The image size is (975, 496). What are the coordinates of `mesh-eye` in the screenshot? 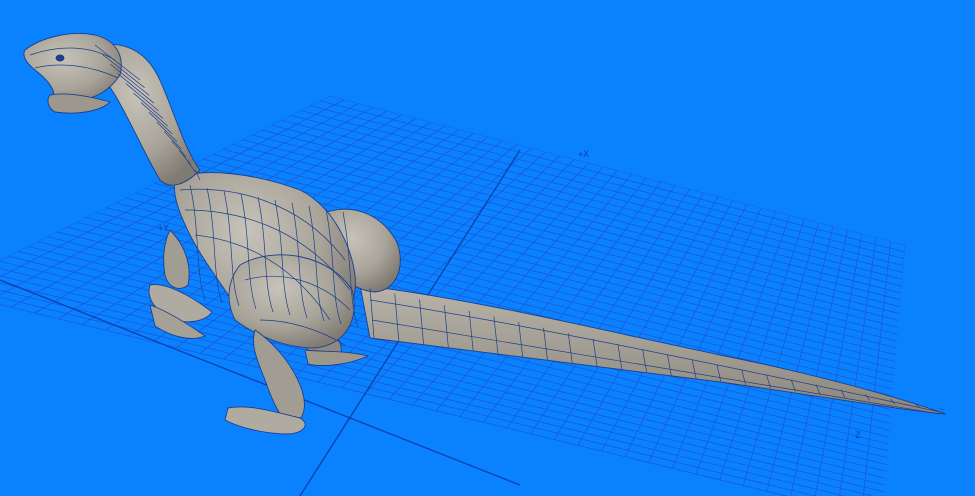 It's located at (60, 58).